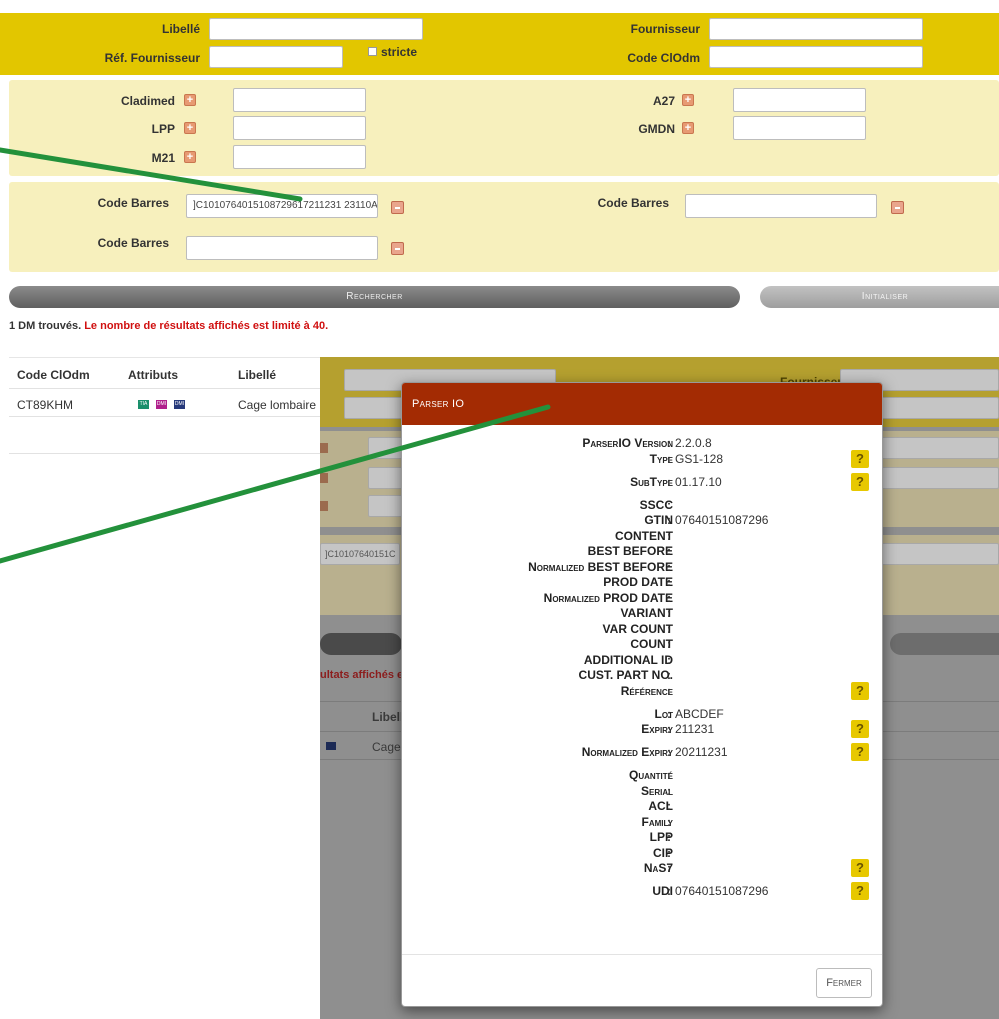  What do you see at coordinates (190, 157) in the screenshot?
I see `m21-add-icon: +` at bounding box center [190, 157].